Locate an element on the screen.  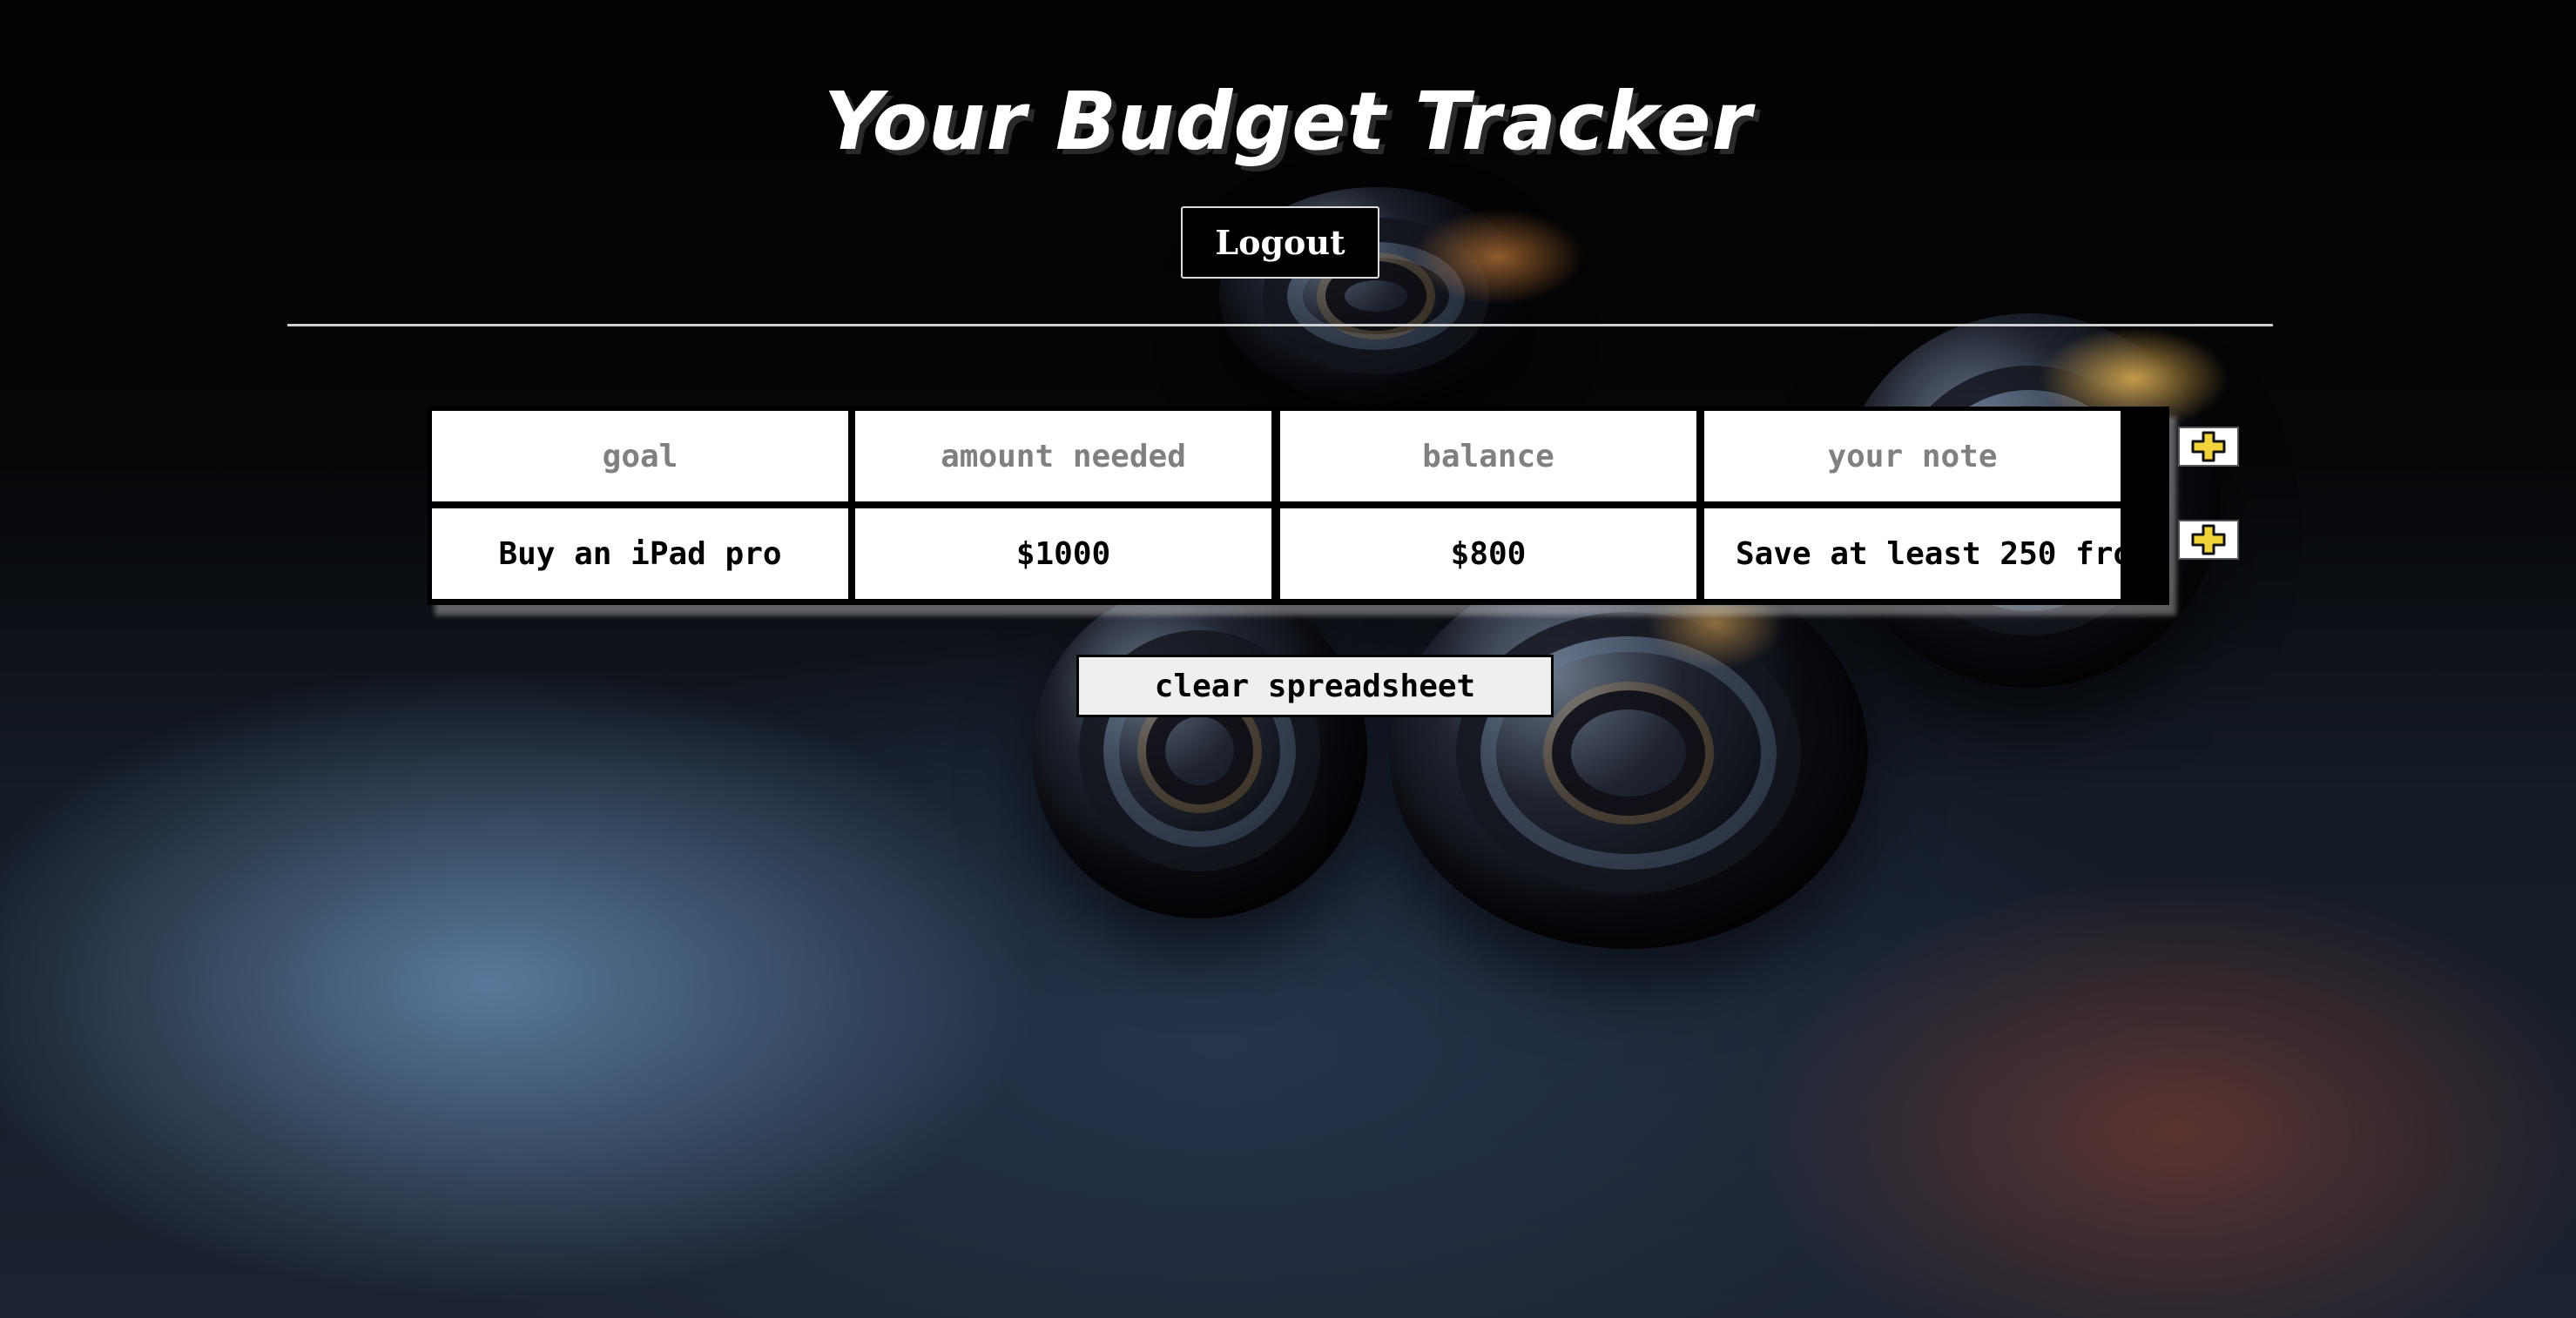
column-header-amount-needed: amount needed is located at coordinates (1063, 456).